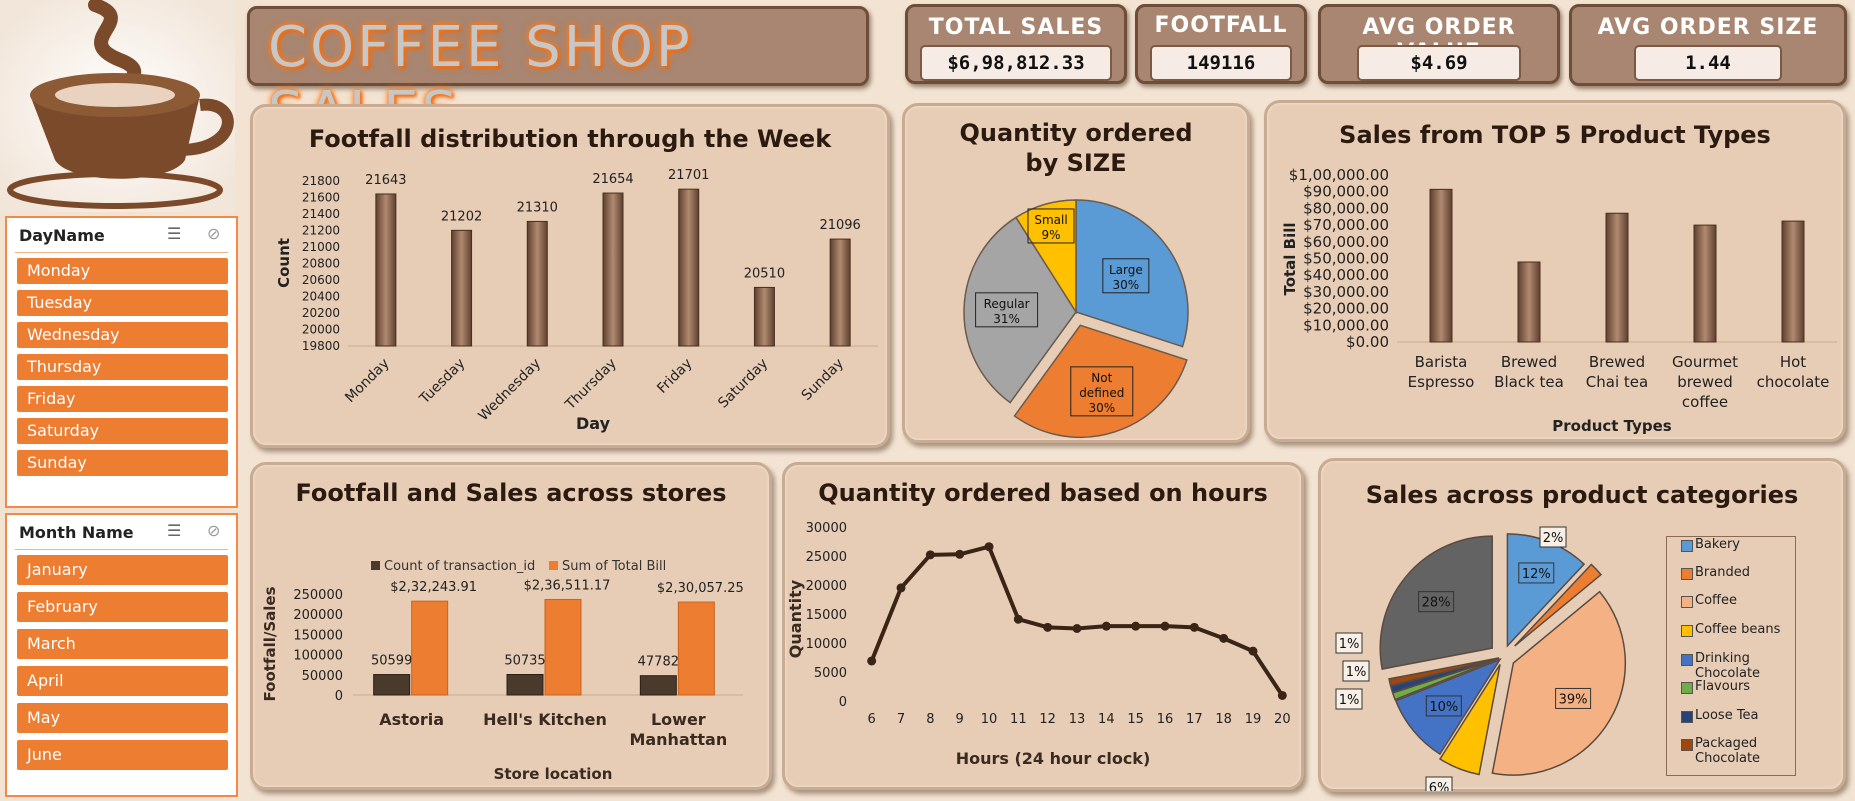 Image resolution: width=1855 pixels, height=801 pixels. I want to click on size-pie-chart: Large30%Notdefined30%Regular31%Small9%, so click(1076, 319).